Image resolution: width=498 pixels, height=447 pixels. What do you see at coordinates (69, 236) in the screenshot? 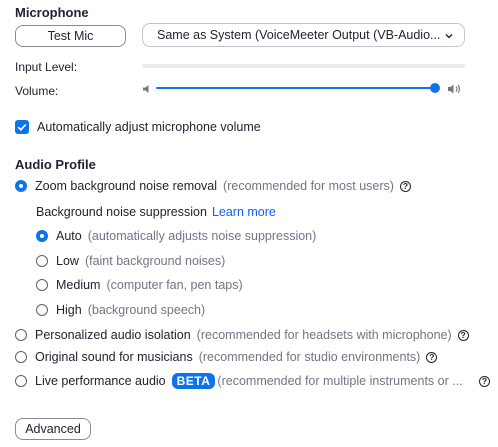
I see `suppression-auto-label: Auto` at bounding box center [69, 236].